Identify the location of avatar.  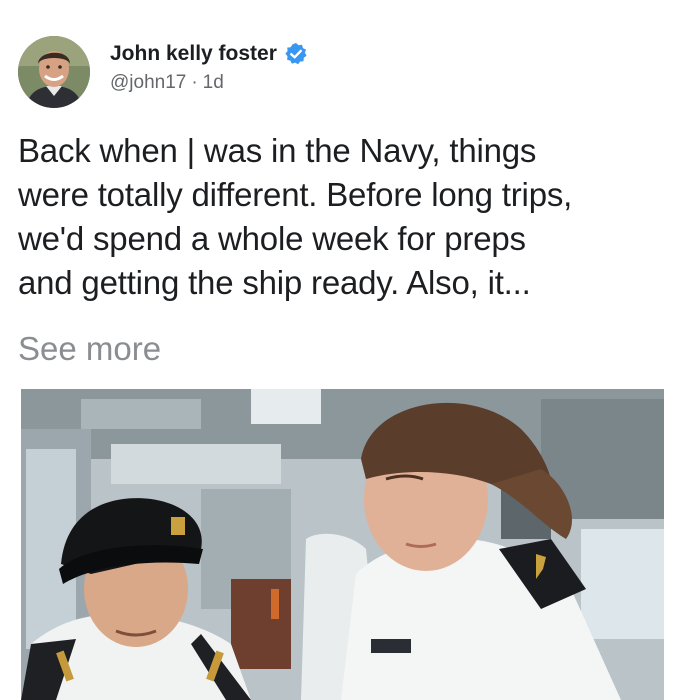
(54, 72).